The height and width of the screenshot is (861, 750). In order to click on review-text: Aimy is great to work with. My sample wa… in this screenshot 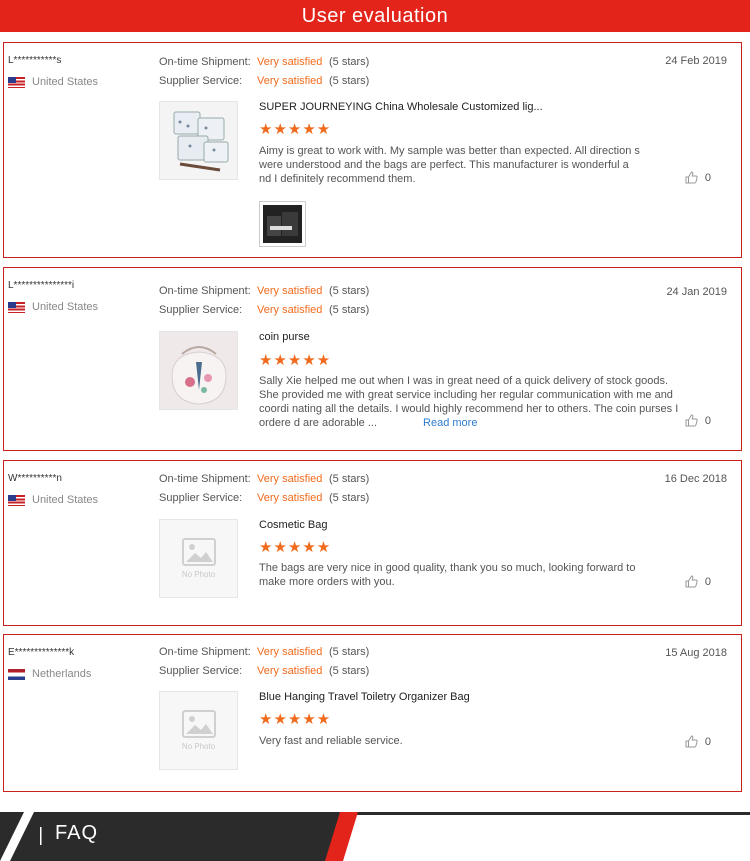, I will do `click(449, 165)`.